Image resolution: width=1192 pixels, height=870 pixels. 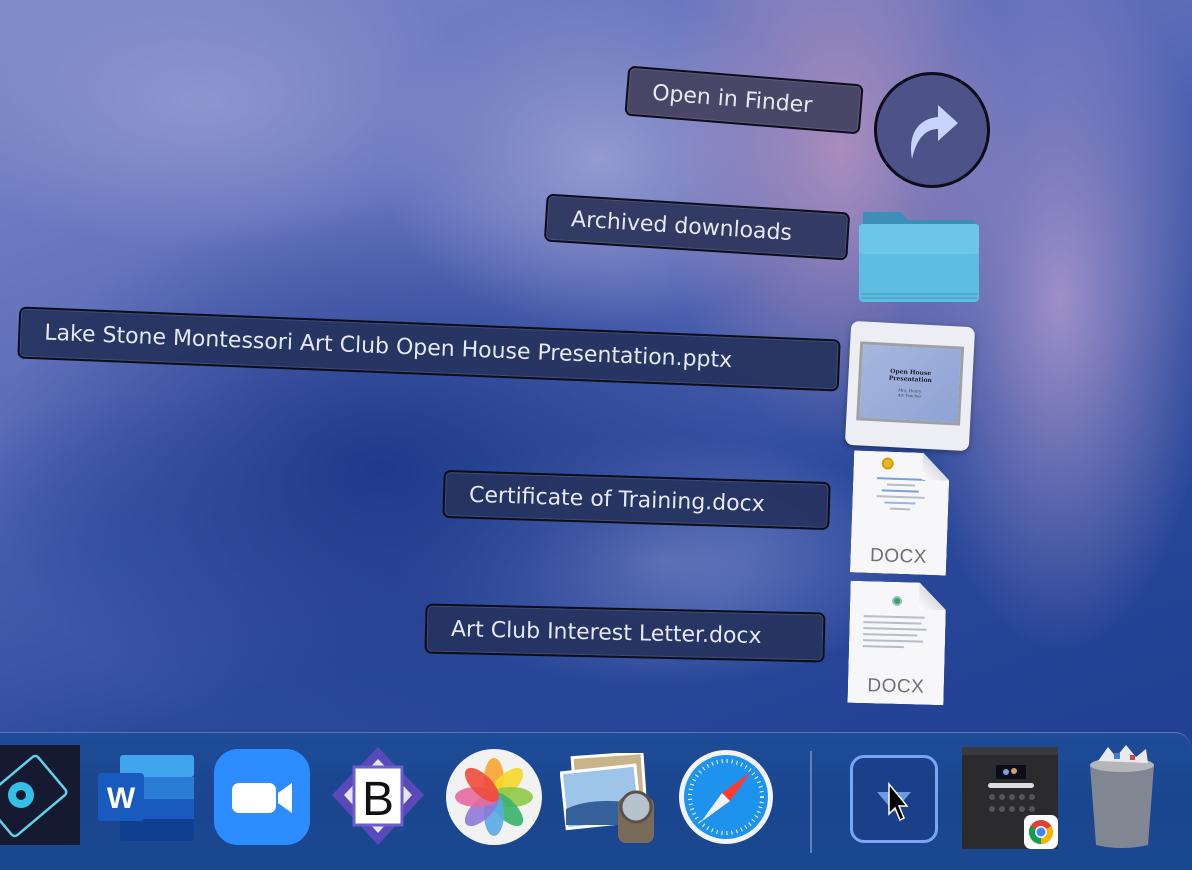 I want to click on folder-icon, so click(x=919, y=258).